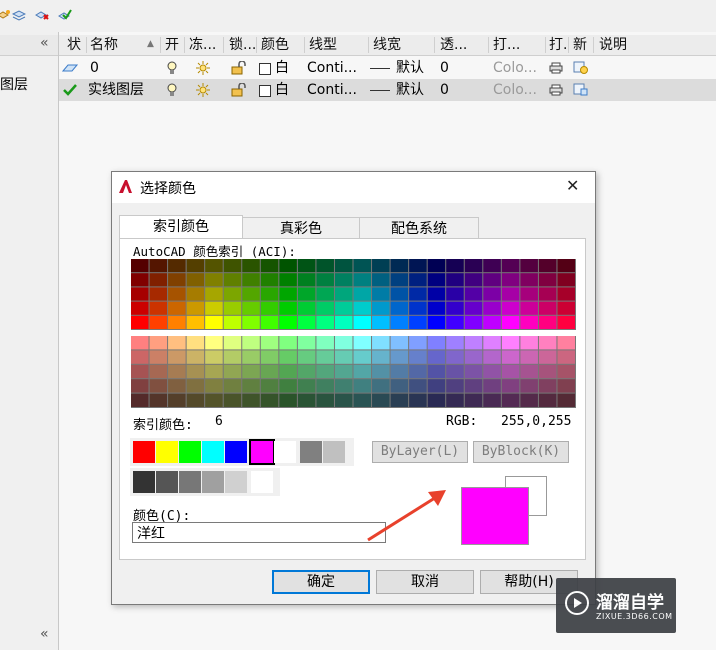 The height and width of the screenshot is (650, 716). What do you see at coordinates (265, 69) in the screenshot?
I see `color-swatch` at bounding box center [265, 69].